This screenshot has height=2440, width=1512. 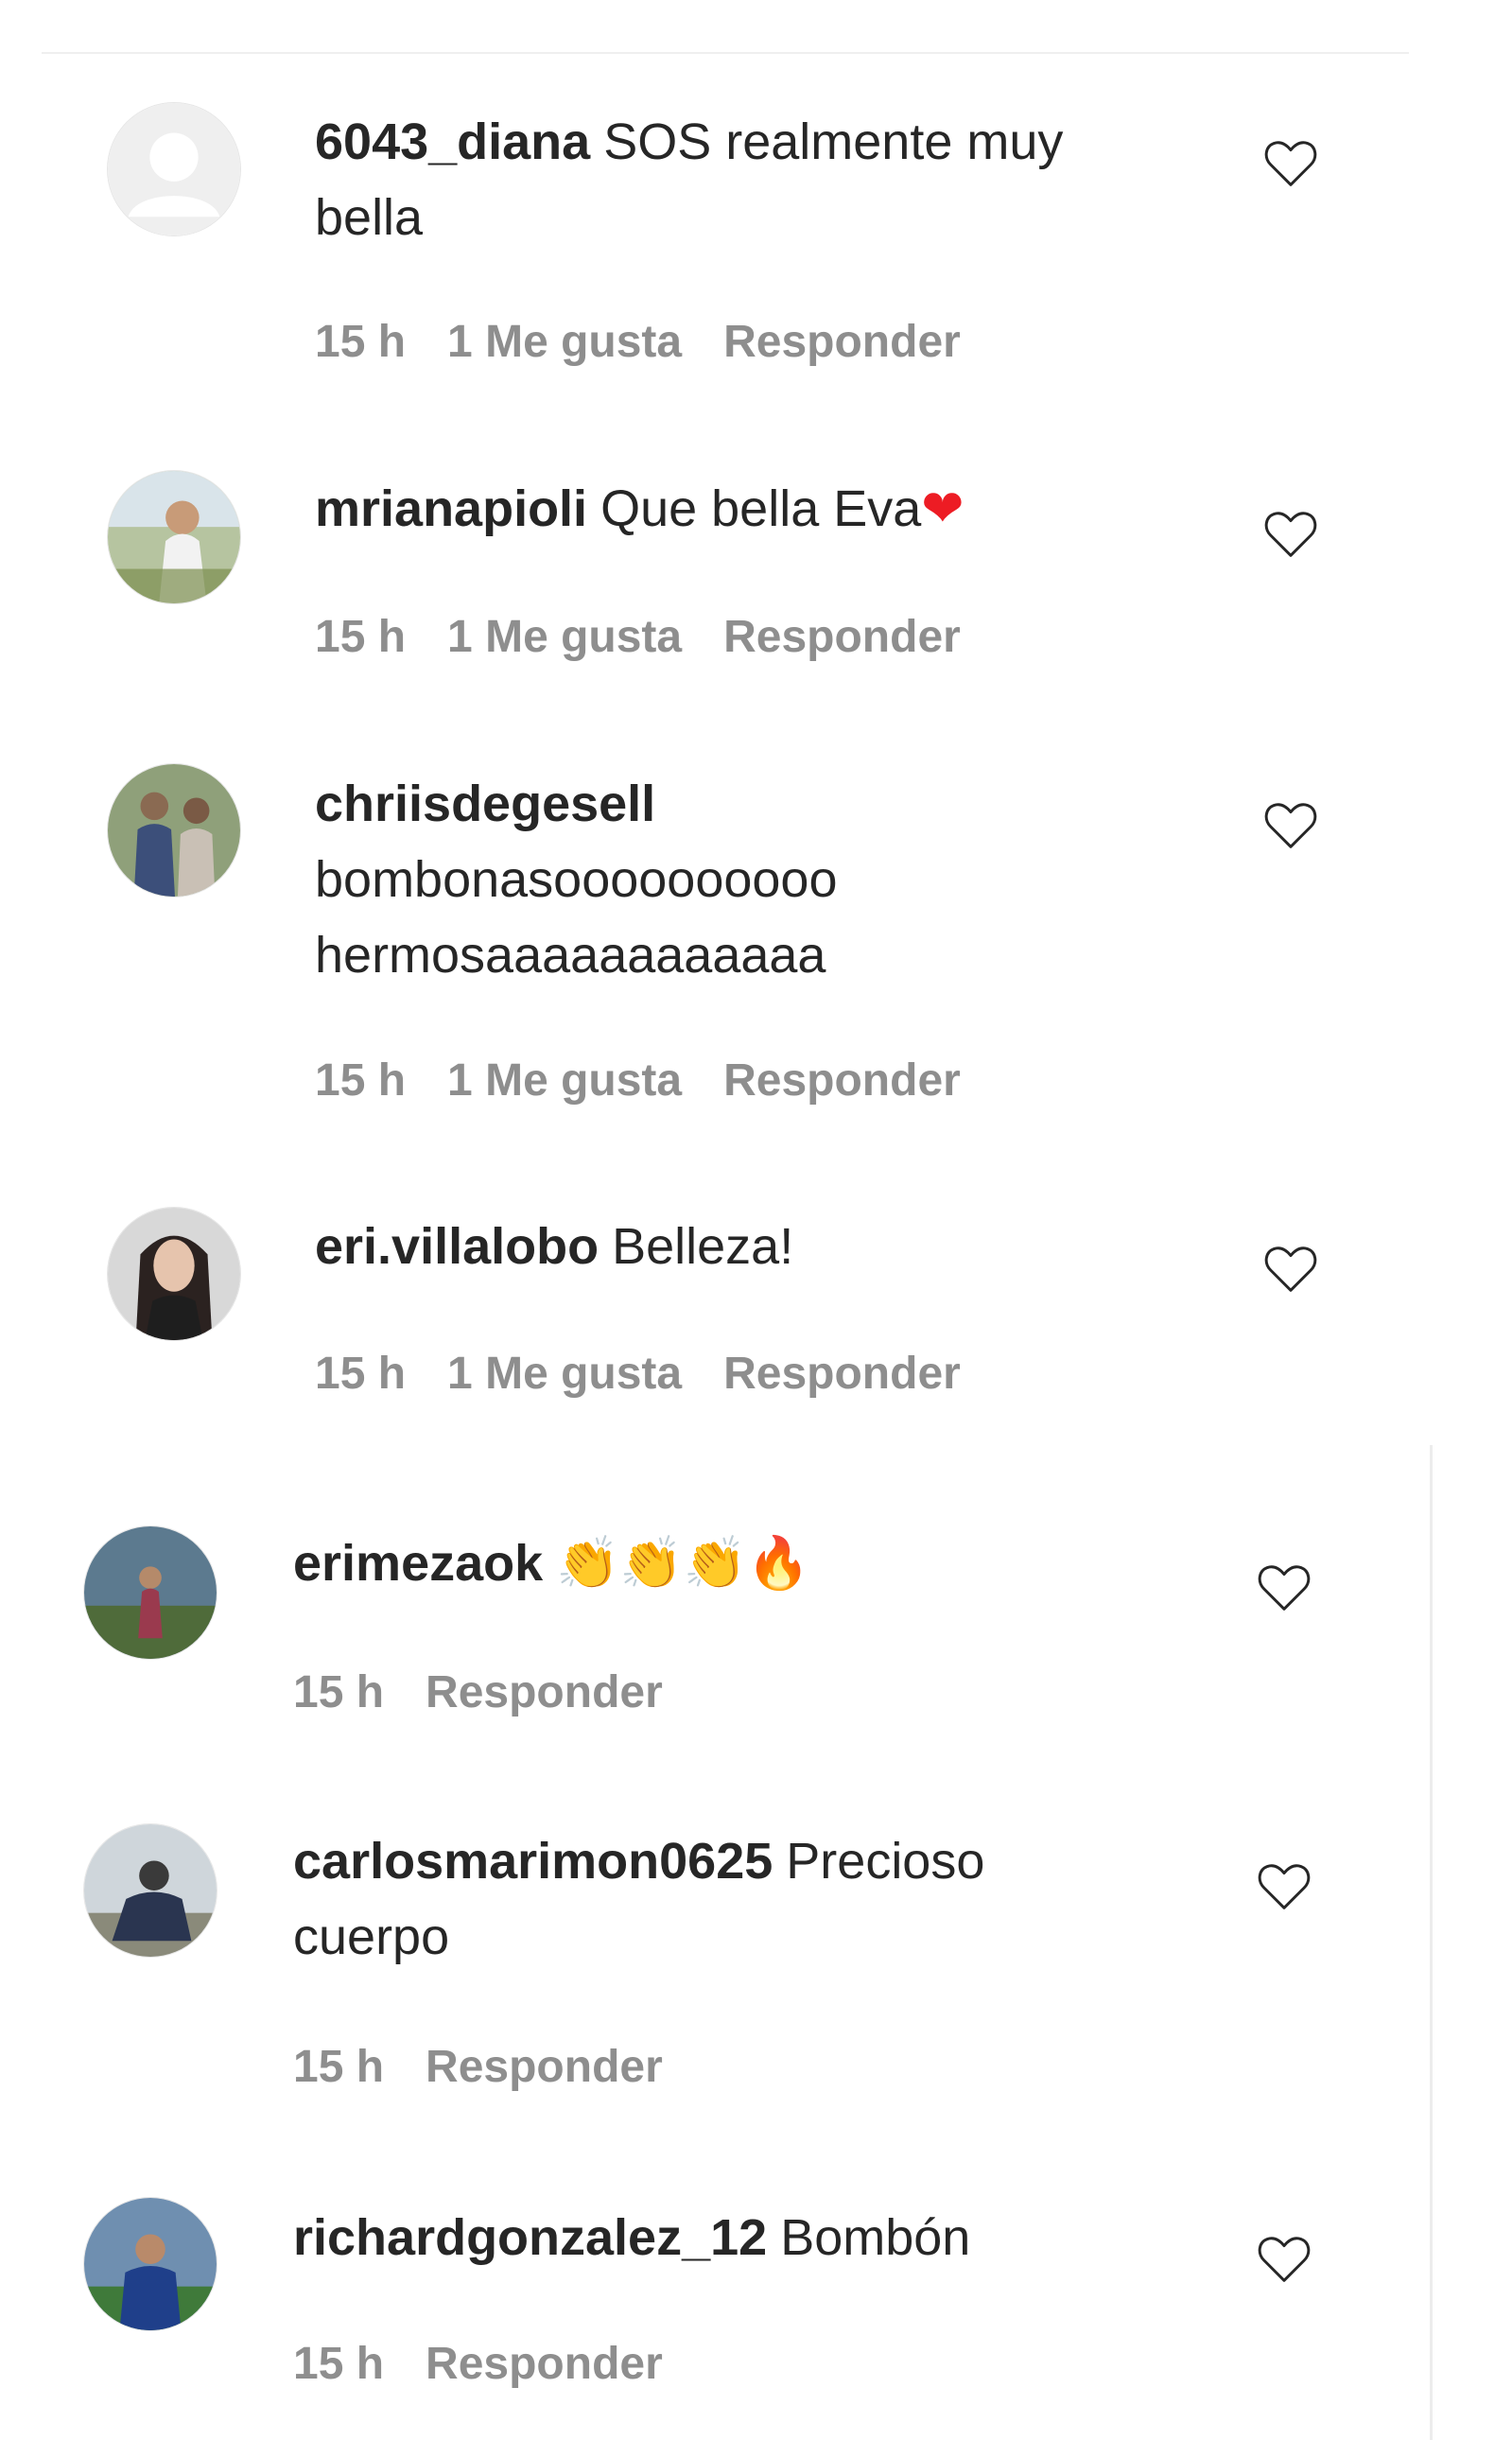 I want to click on username-link: richardgonzalez_12, so click(x=530, y=2237).